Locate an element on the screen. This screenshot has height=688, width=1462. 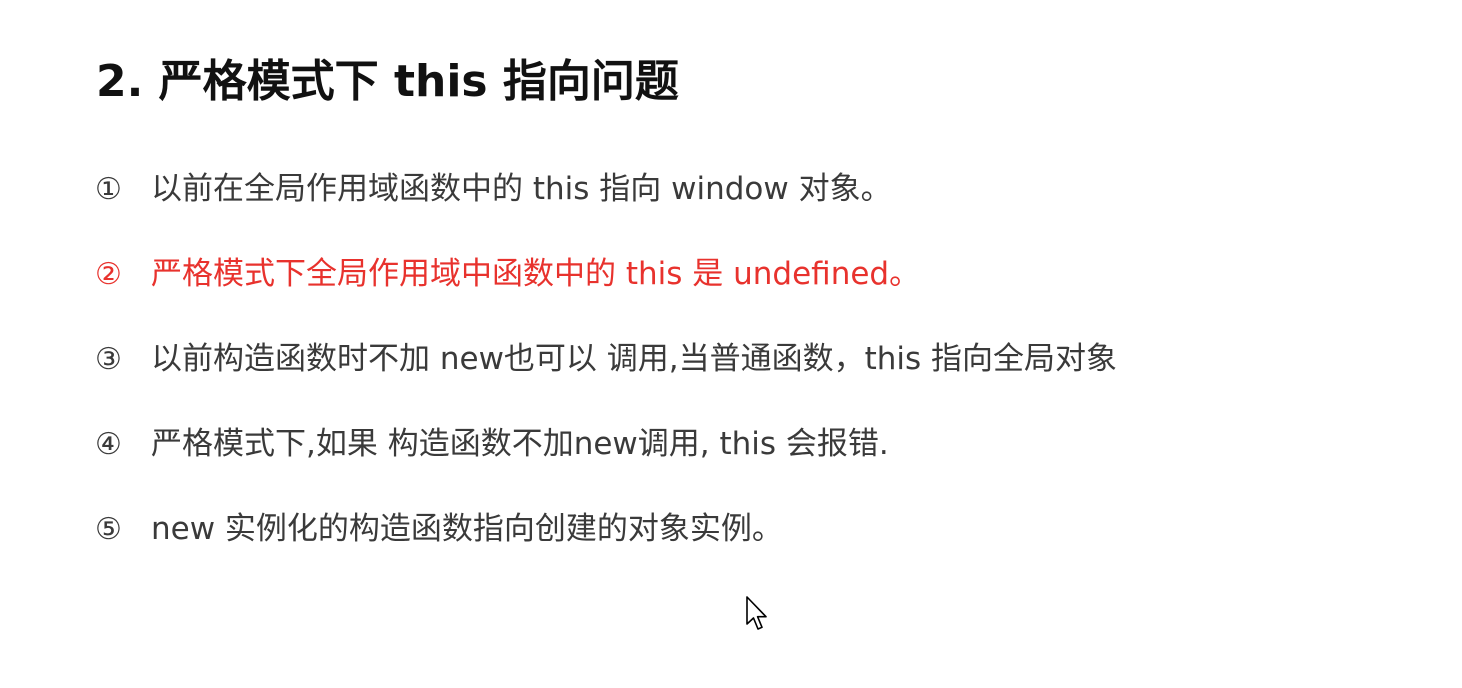
list-item: ④ 严格模式下,如果 构造函数不加new调用, this 会报错. is located at coordinates (606, 461).